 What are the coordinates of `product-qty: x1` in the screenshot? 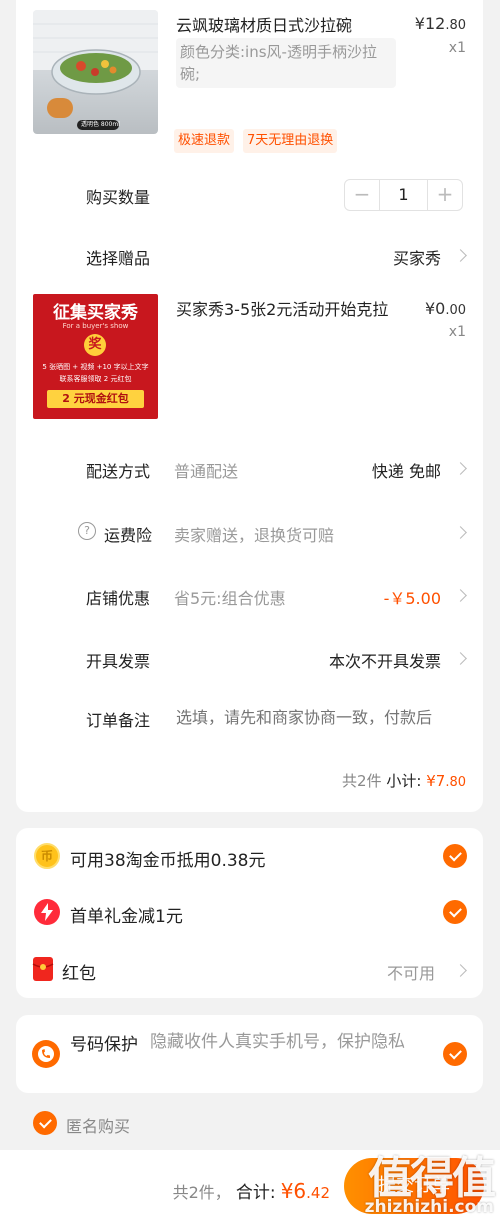 It's located at (457, 48).